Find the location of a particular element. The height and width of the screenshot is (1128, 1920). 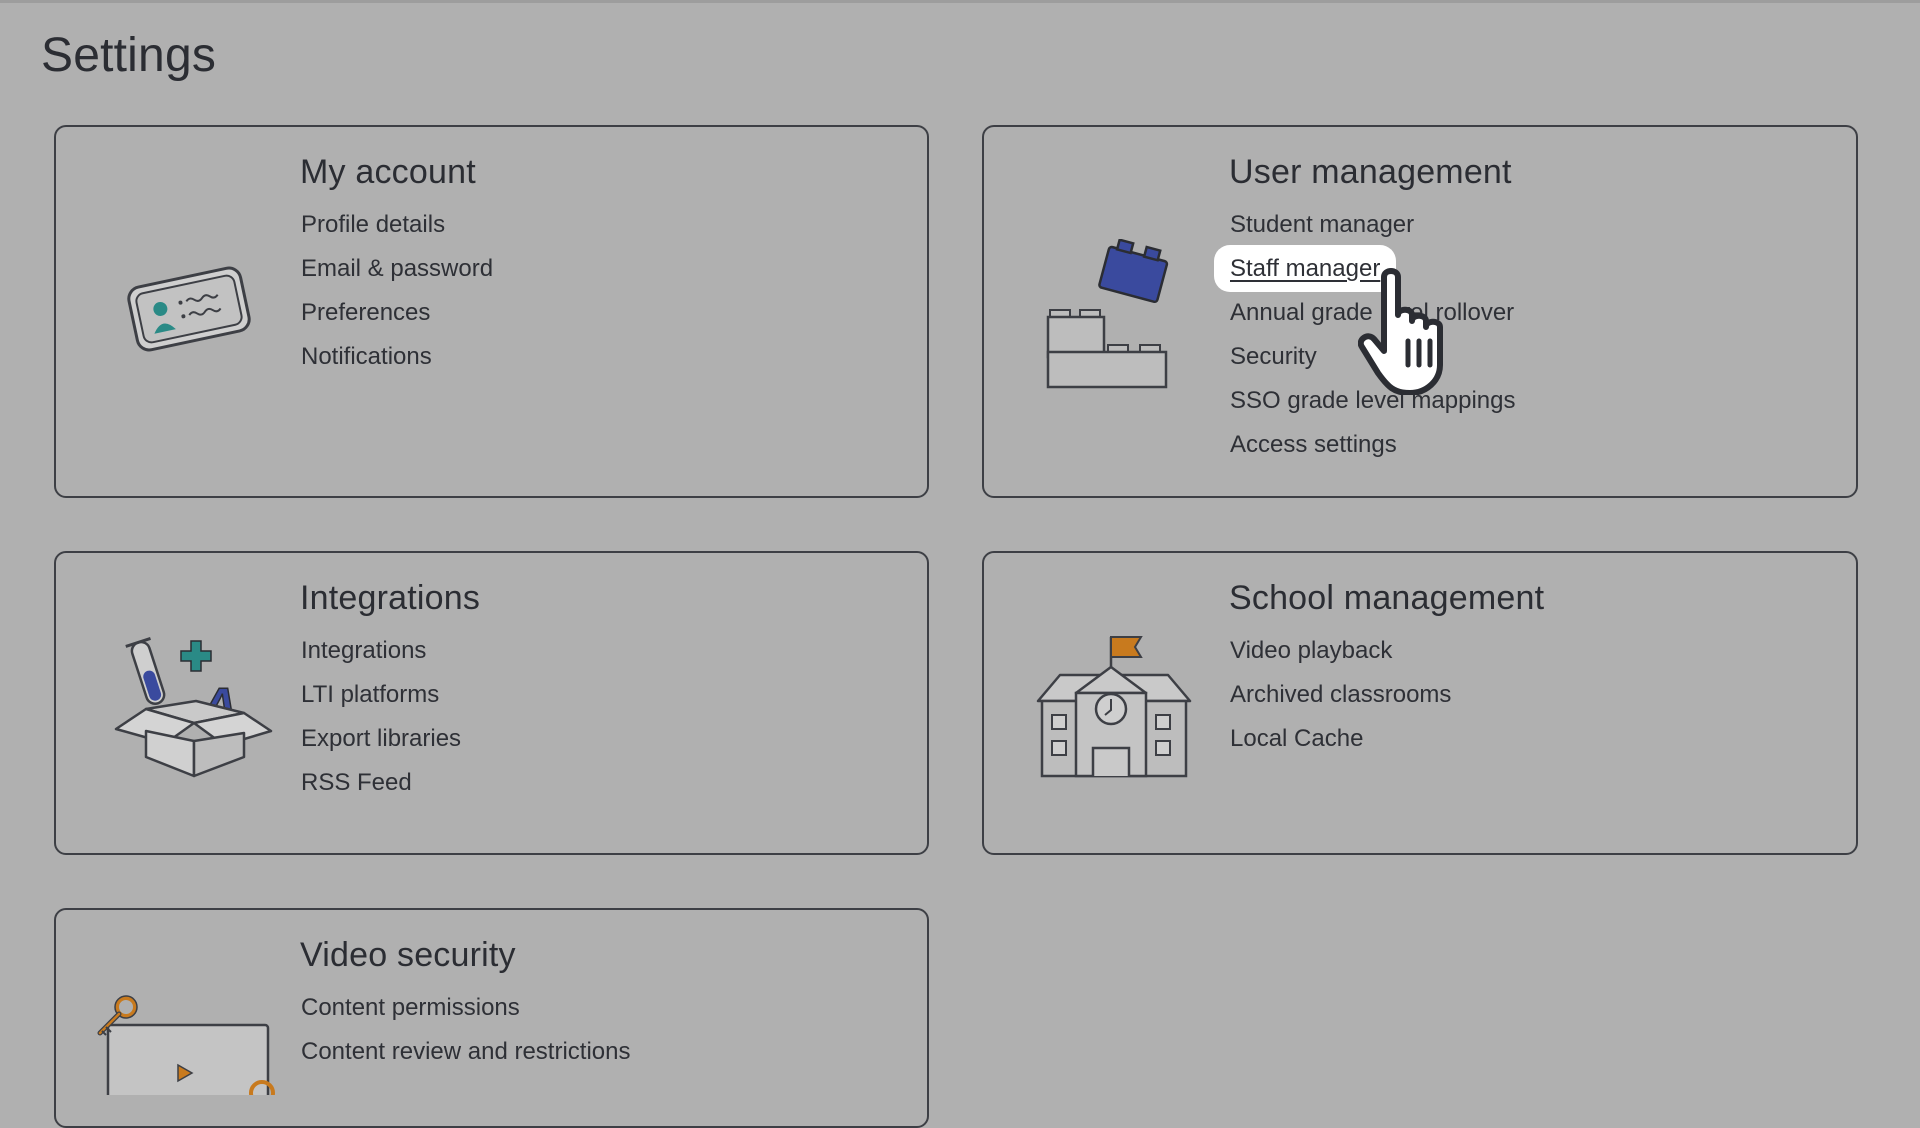

link-export-libraries: Export libraries is located at coordinates (381, 739).